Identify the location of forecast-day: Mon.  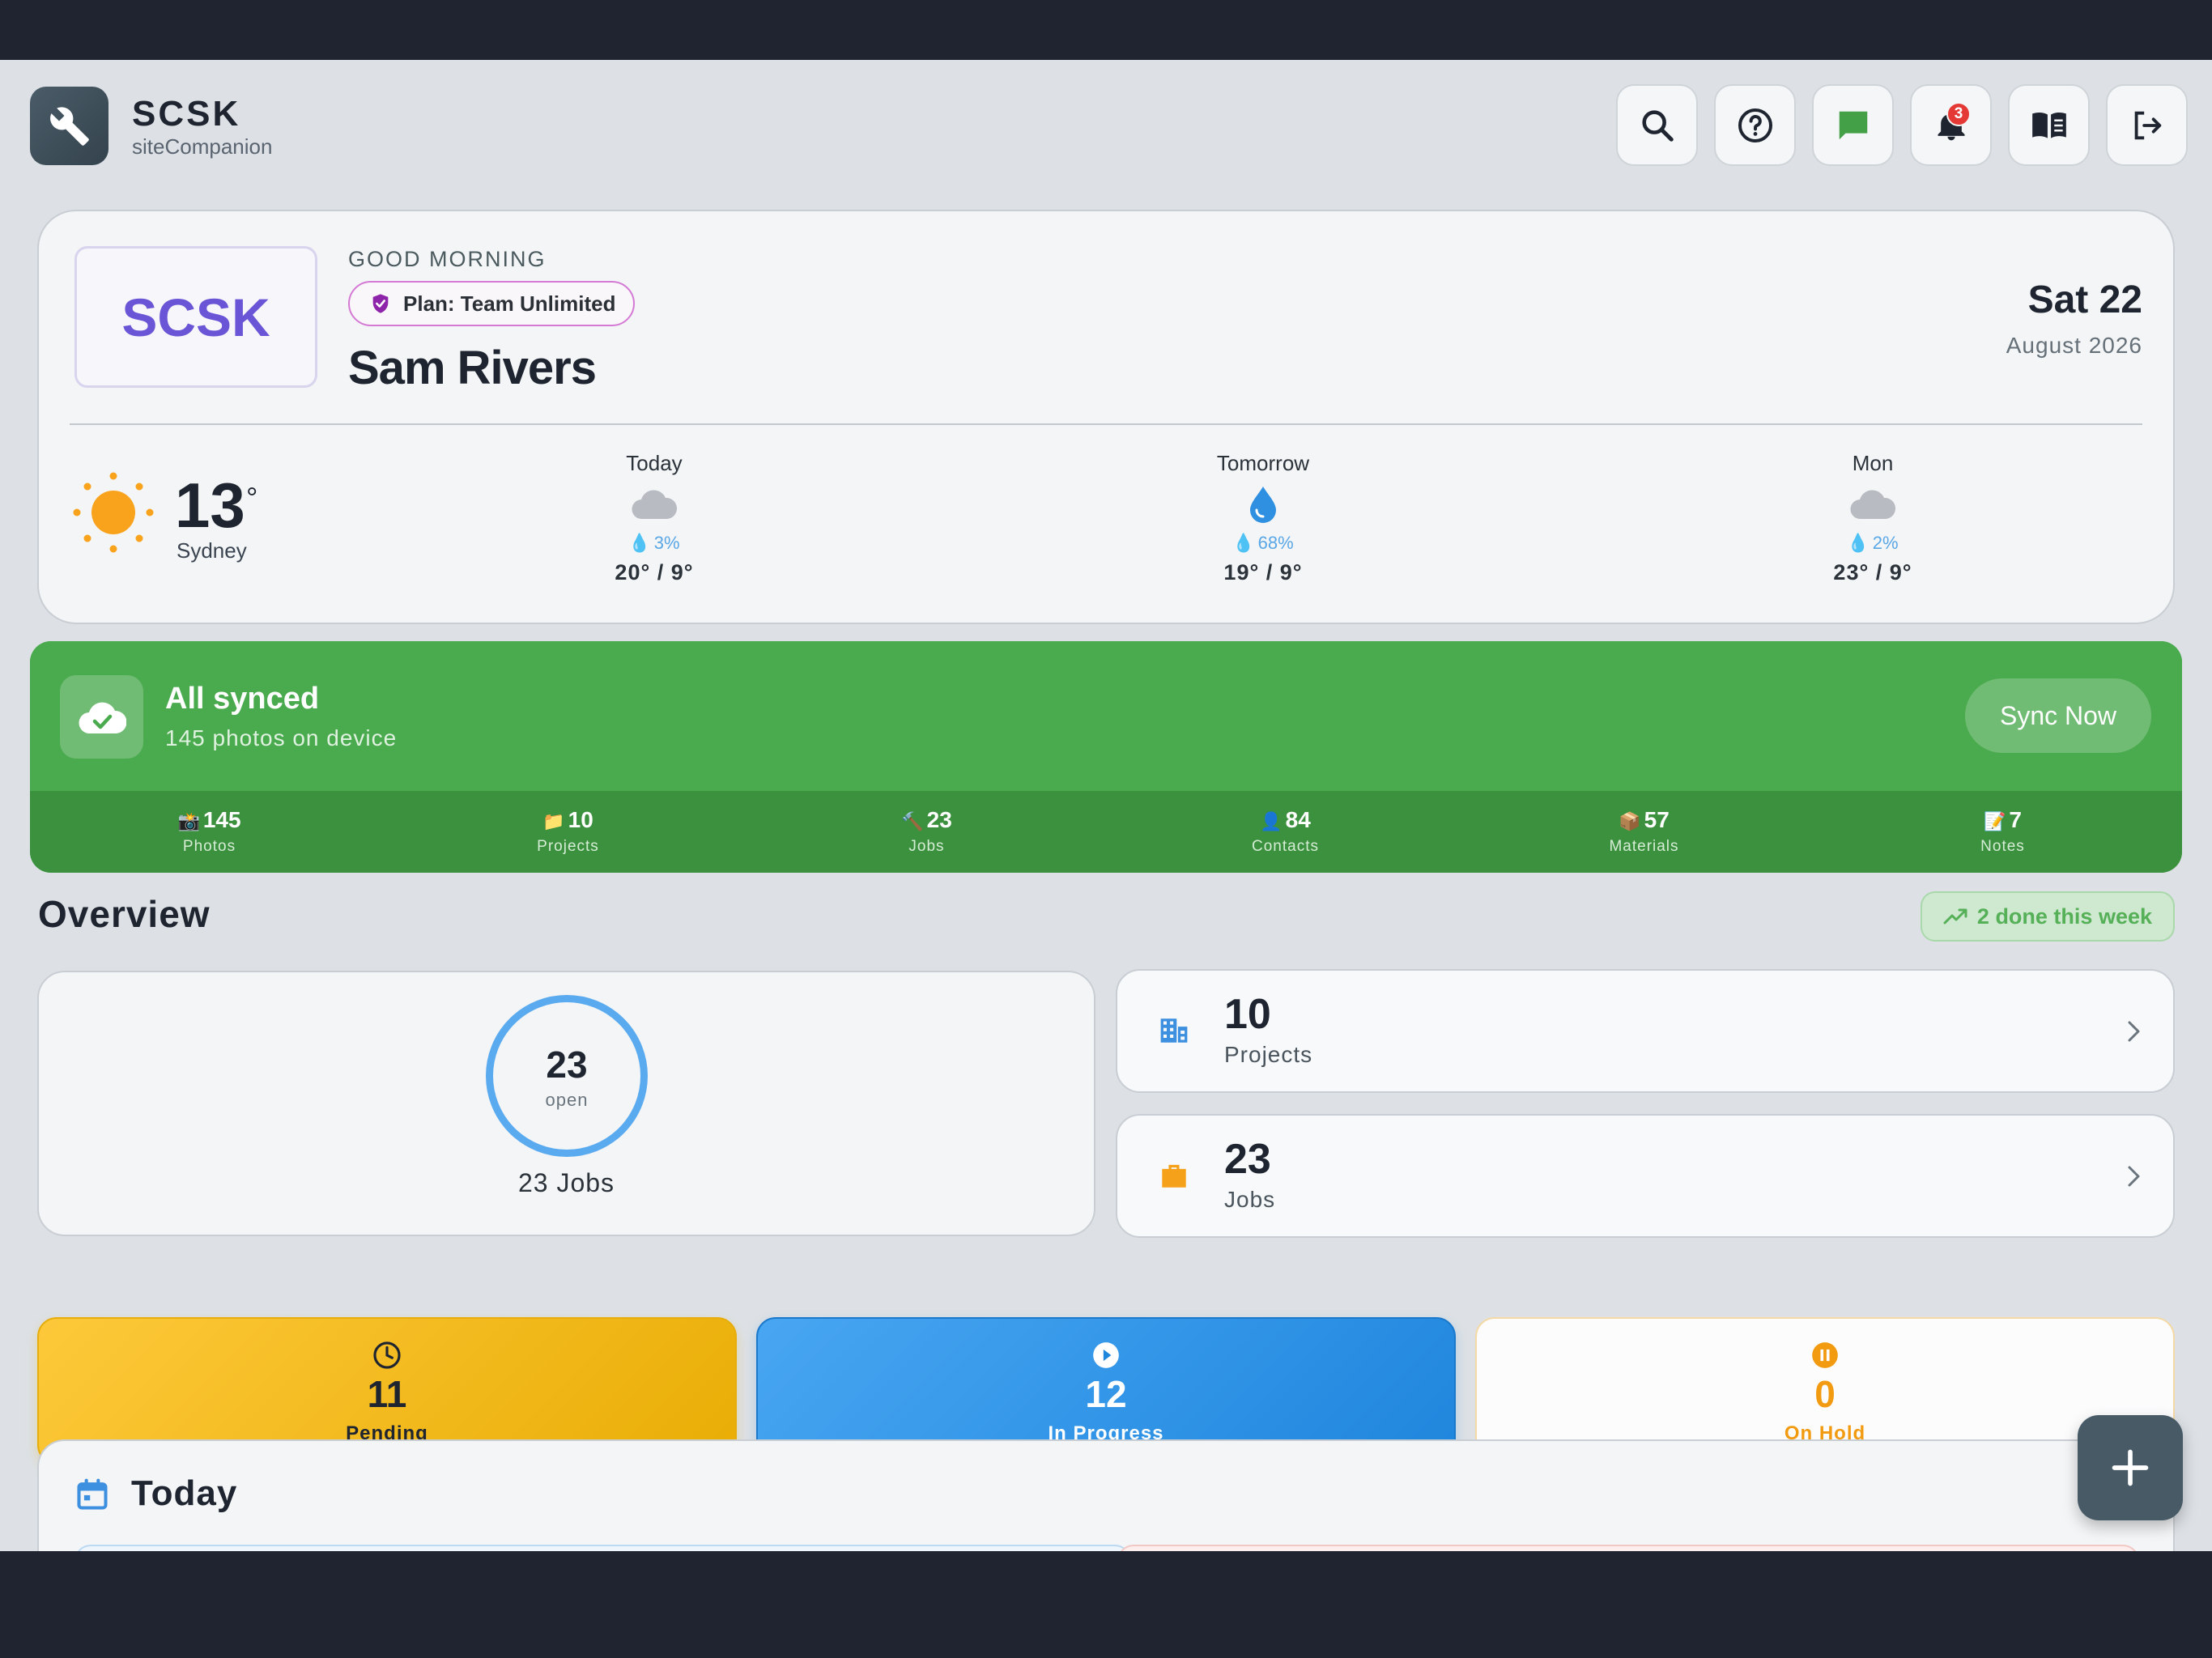
(1873, 463).